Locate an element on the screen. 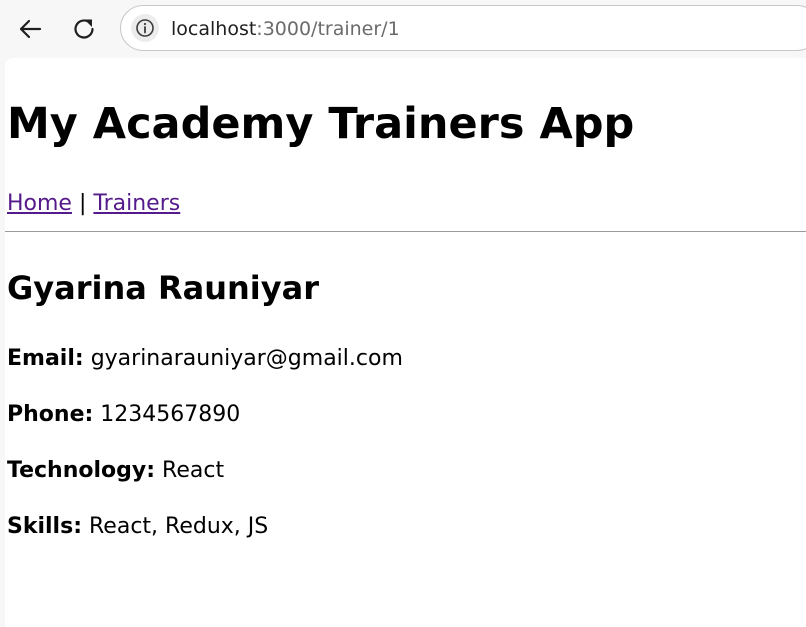  app-title: My Academy Trainers App is located at coordinates (321, 124).